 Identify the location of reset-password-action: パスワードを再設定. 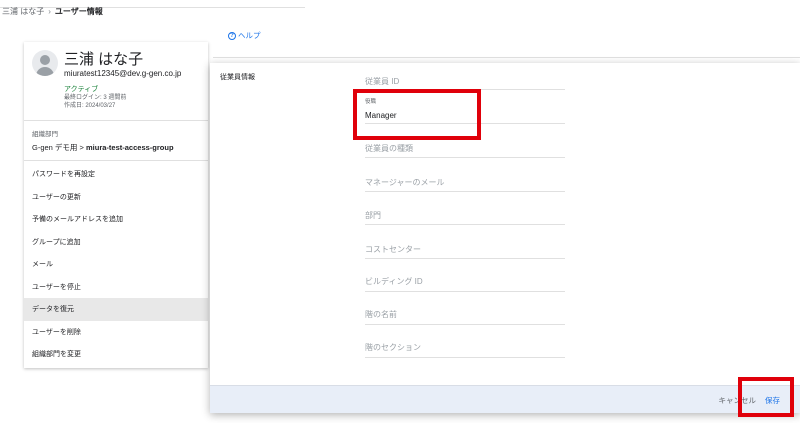
(116, 174).